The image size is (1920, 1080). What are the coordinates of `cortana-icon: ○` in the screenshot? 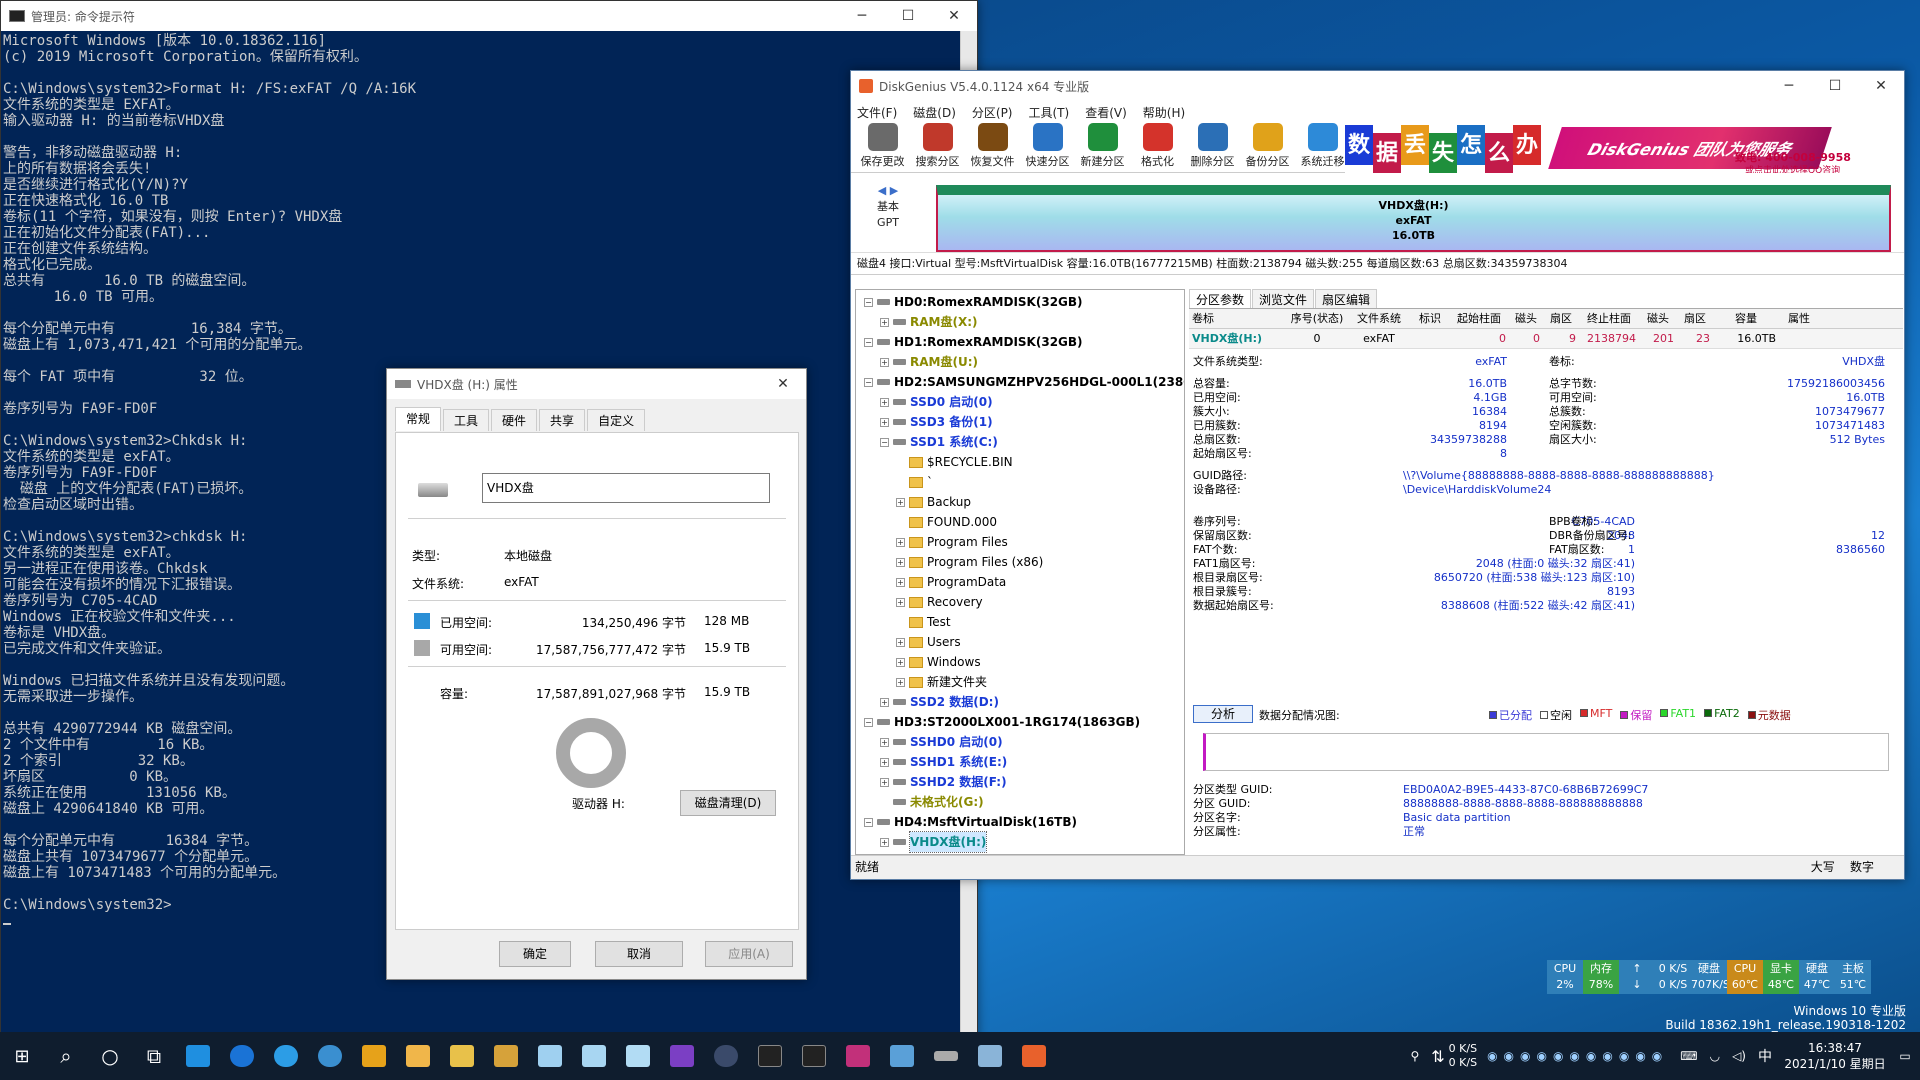 It's located at (110, 1056).